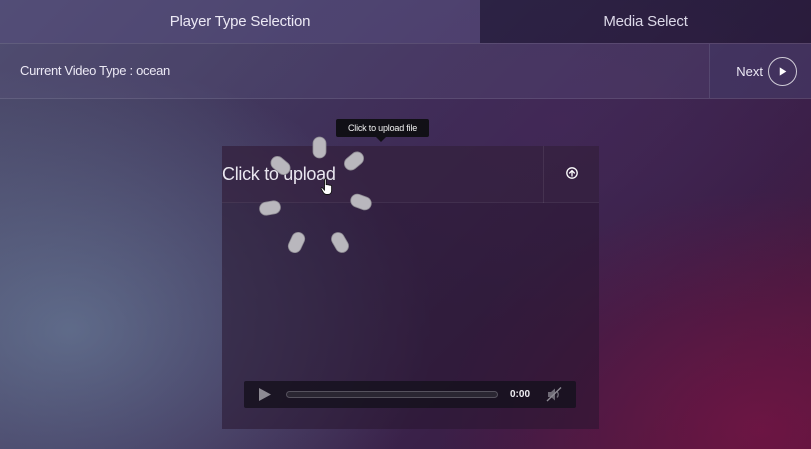 The width and height of the screenshot is (811, 449). I want to click on tab-media-select: Media Select, so click(645, 21).